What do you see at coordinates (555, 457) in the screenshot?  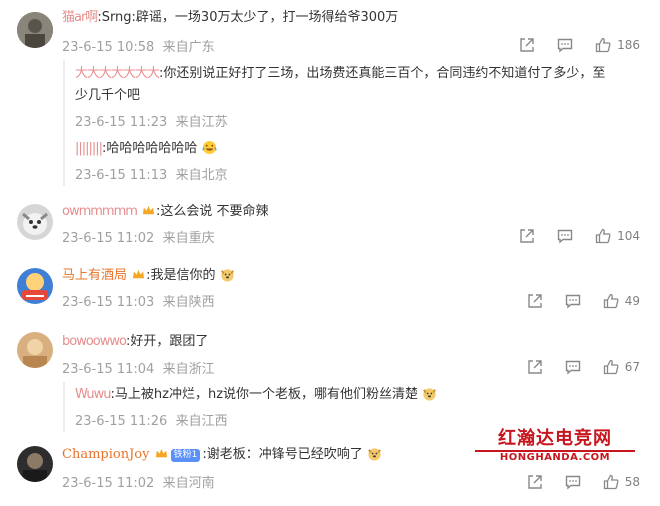 I see `watermark-en: HONGHANDA.COM` at bounding box center [555, 457].